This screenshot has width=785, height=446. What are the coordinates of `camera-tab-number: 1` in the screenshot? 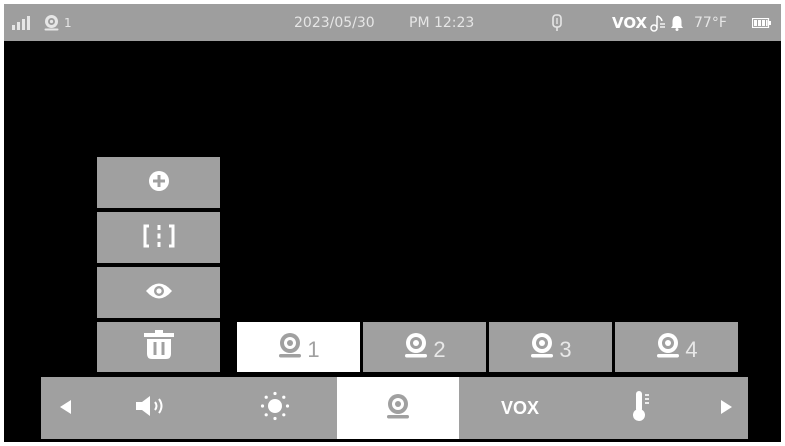 It's located at (313, 349).